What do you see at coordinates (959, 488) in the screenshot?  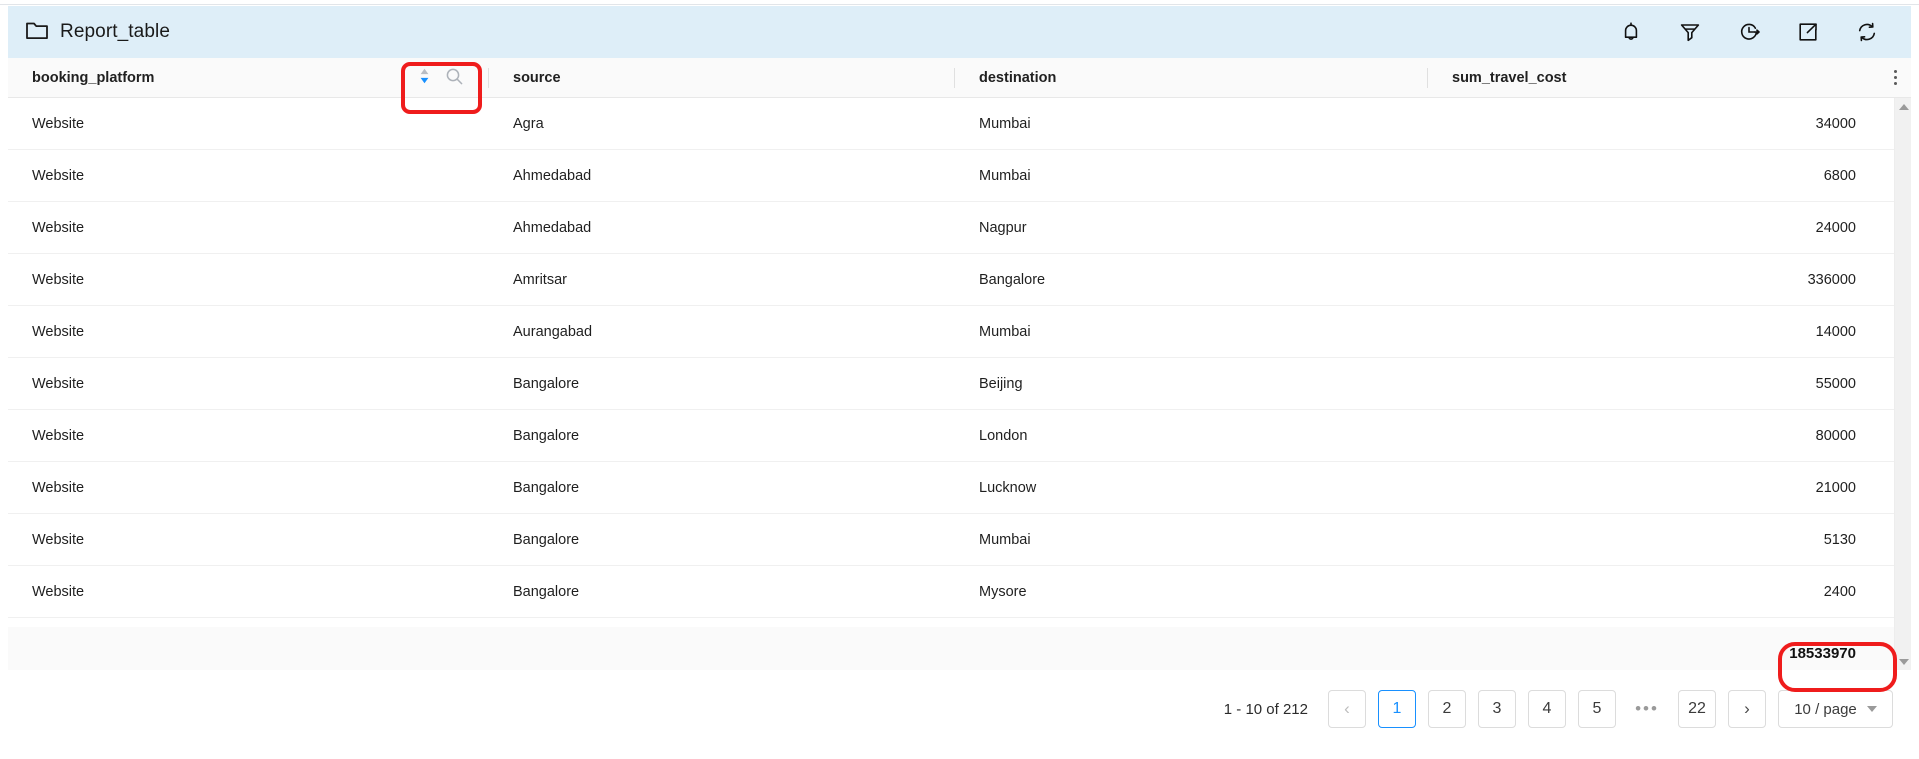 I see `table-row: Website Bangalore Lucknow 21000` at bounding box center [959, 488].